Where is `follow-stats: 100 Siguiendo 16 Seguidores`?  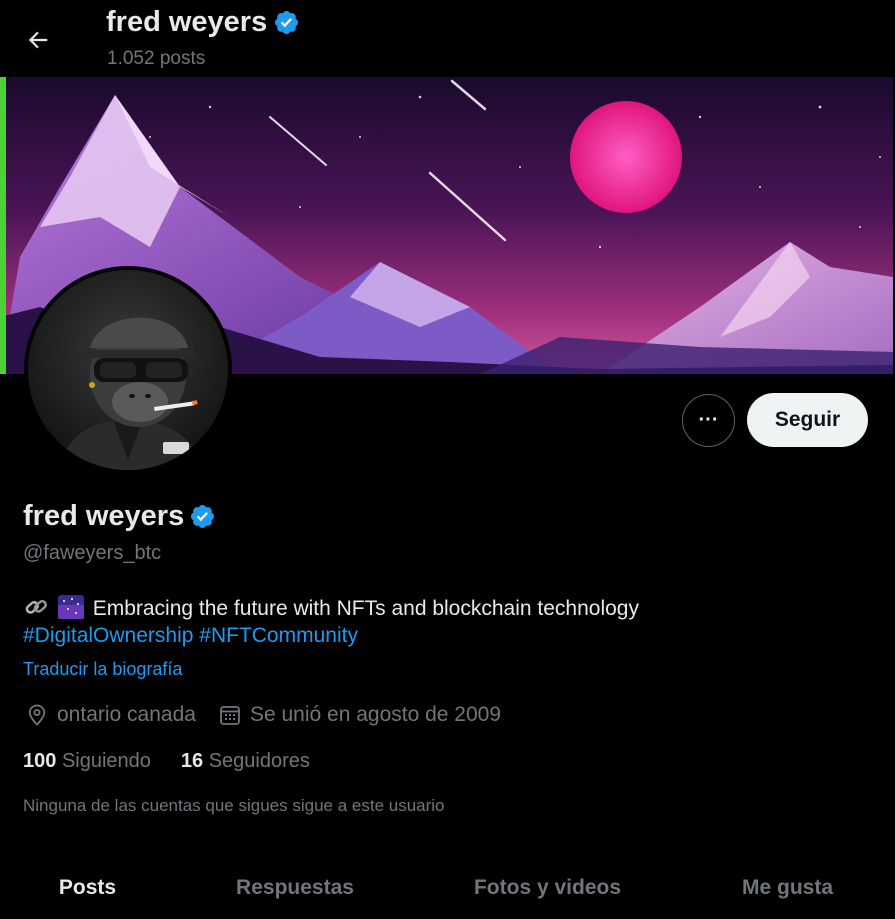 follow-stats: 100 Siguiendo 16 Seguidores is located at coordinates (181, 761).